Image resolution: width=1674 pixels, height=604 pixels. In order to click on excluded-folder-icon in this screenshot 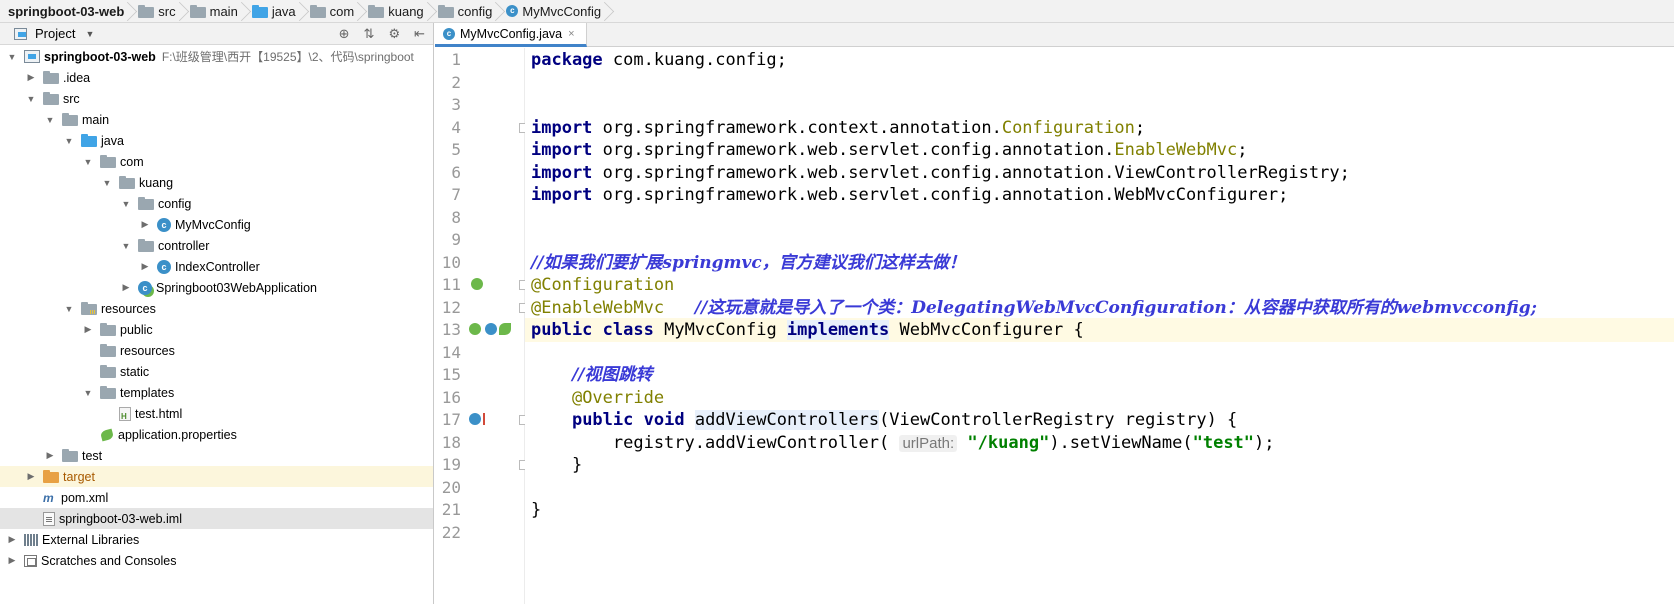, I will do `click(51, 476)`.